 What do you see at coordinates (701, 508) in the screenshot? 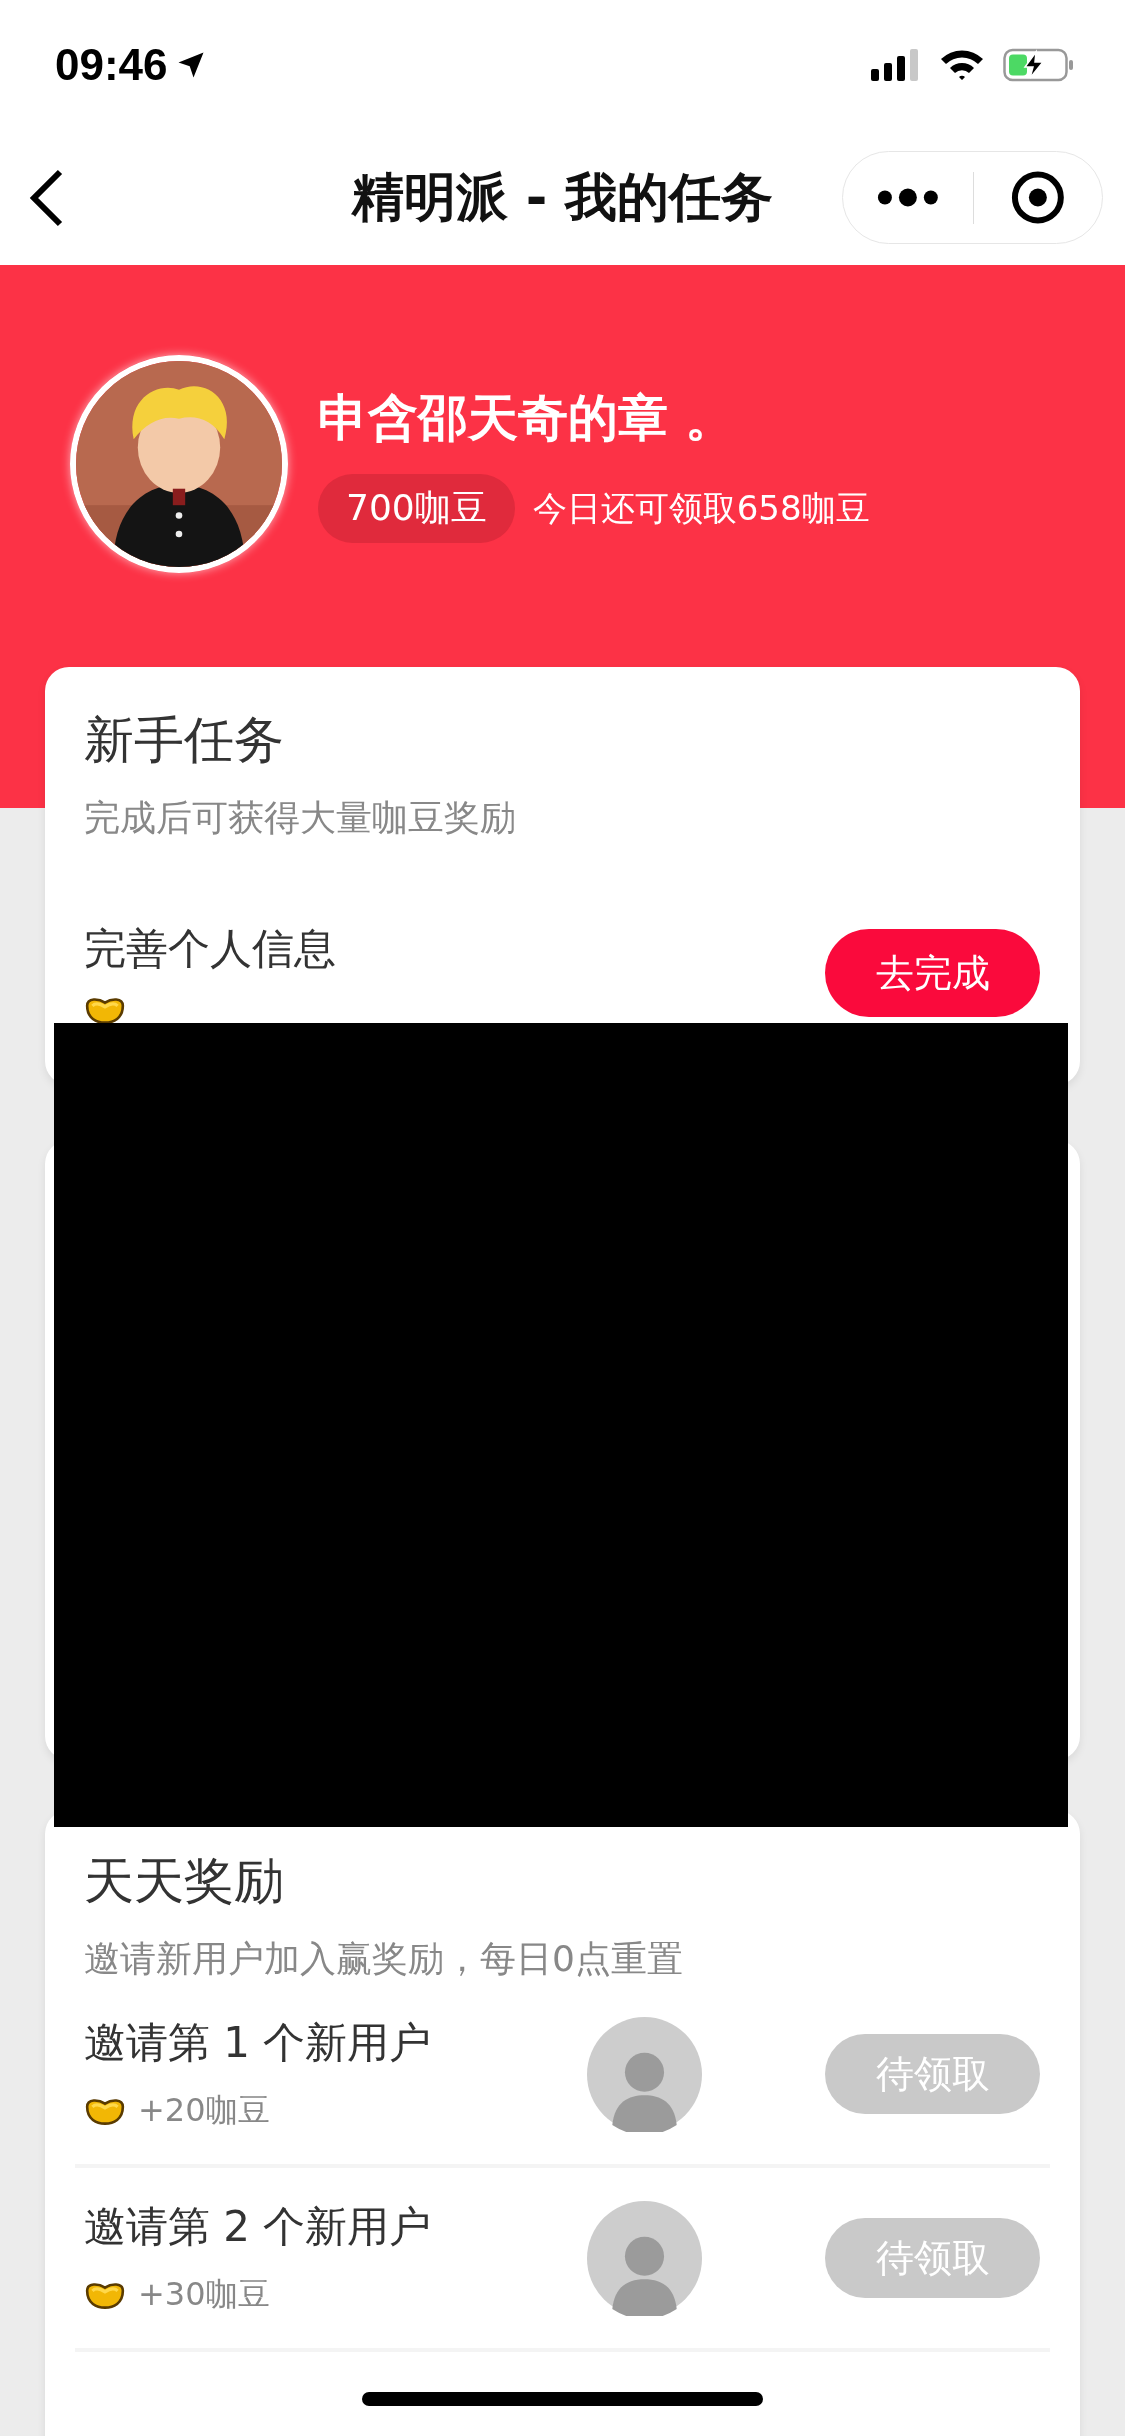
I see `today-note: 今日还可领取658咖豆` at bounding box center [701, 508].